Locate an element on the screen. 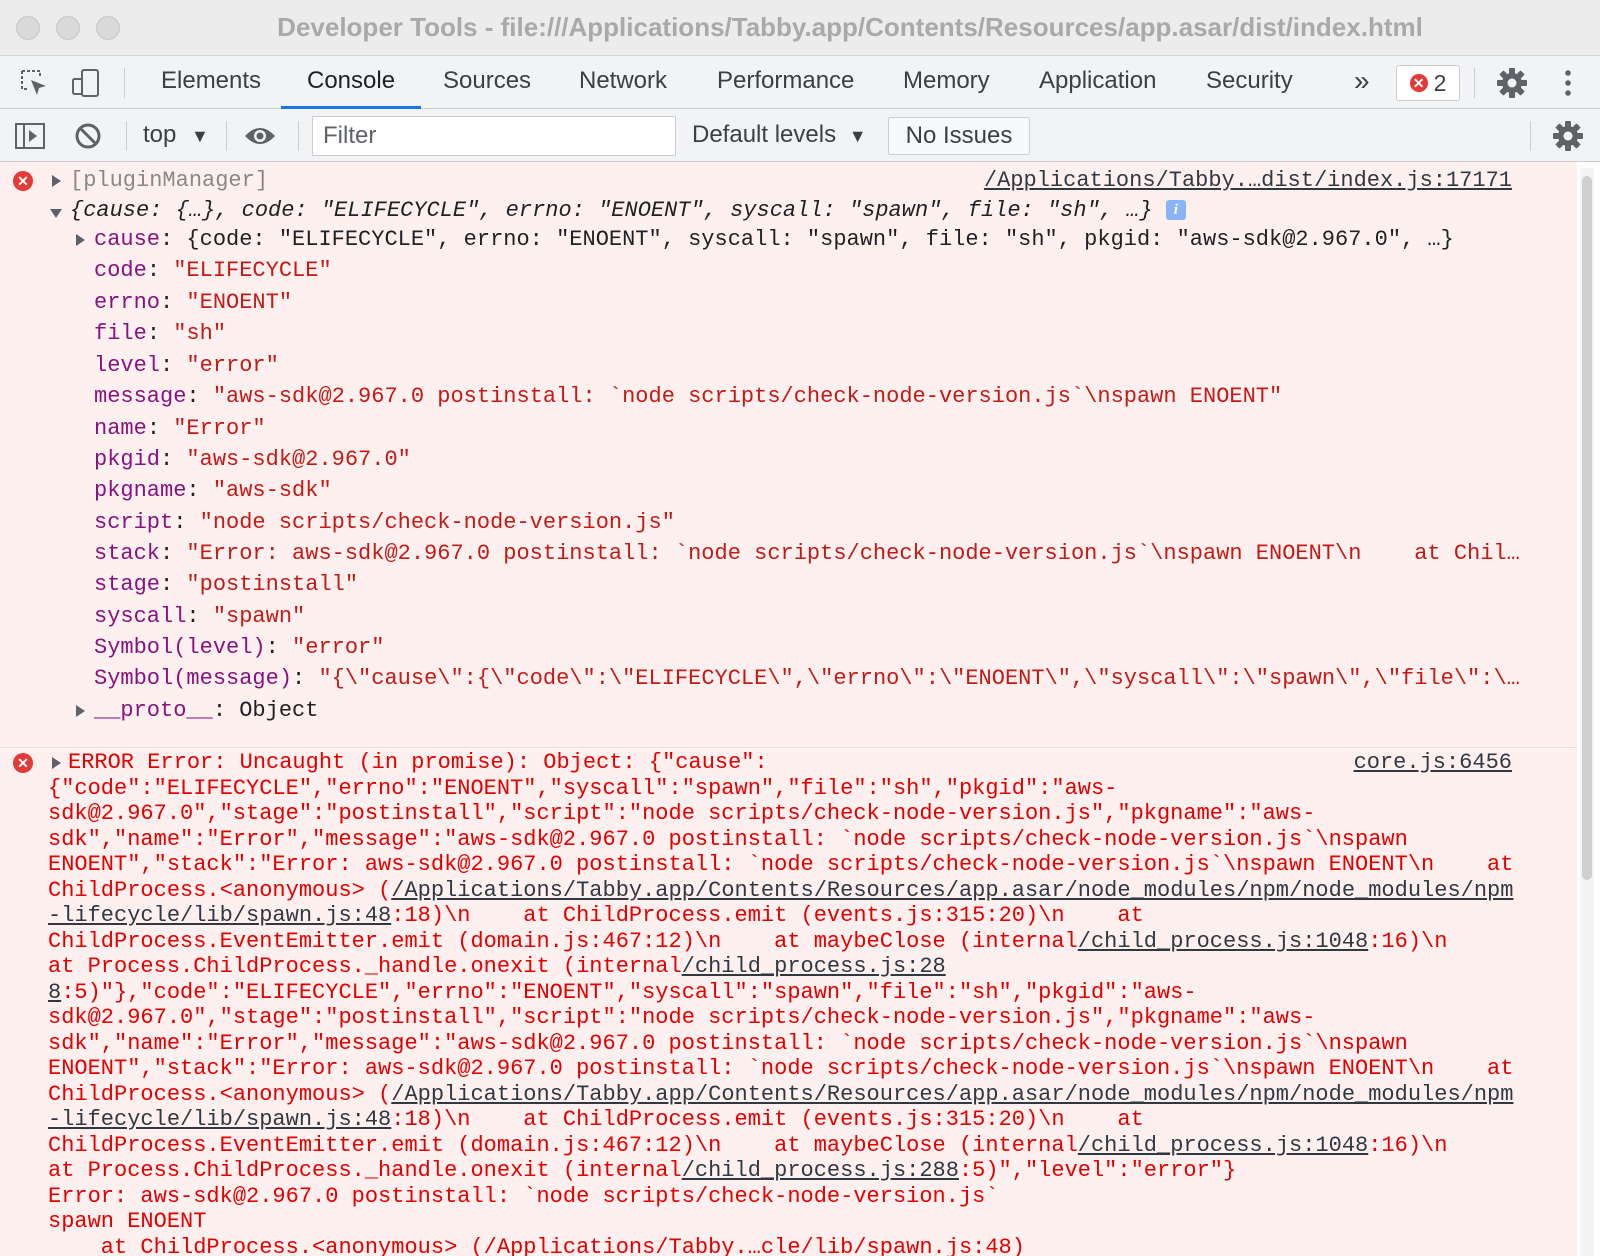 This screenshot has width=1600, height=1256. more-tabs-button: » is located at coordinates (1362, 82).